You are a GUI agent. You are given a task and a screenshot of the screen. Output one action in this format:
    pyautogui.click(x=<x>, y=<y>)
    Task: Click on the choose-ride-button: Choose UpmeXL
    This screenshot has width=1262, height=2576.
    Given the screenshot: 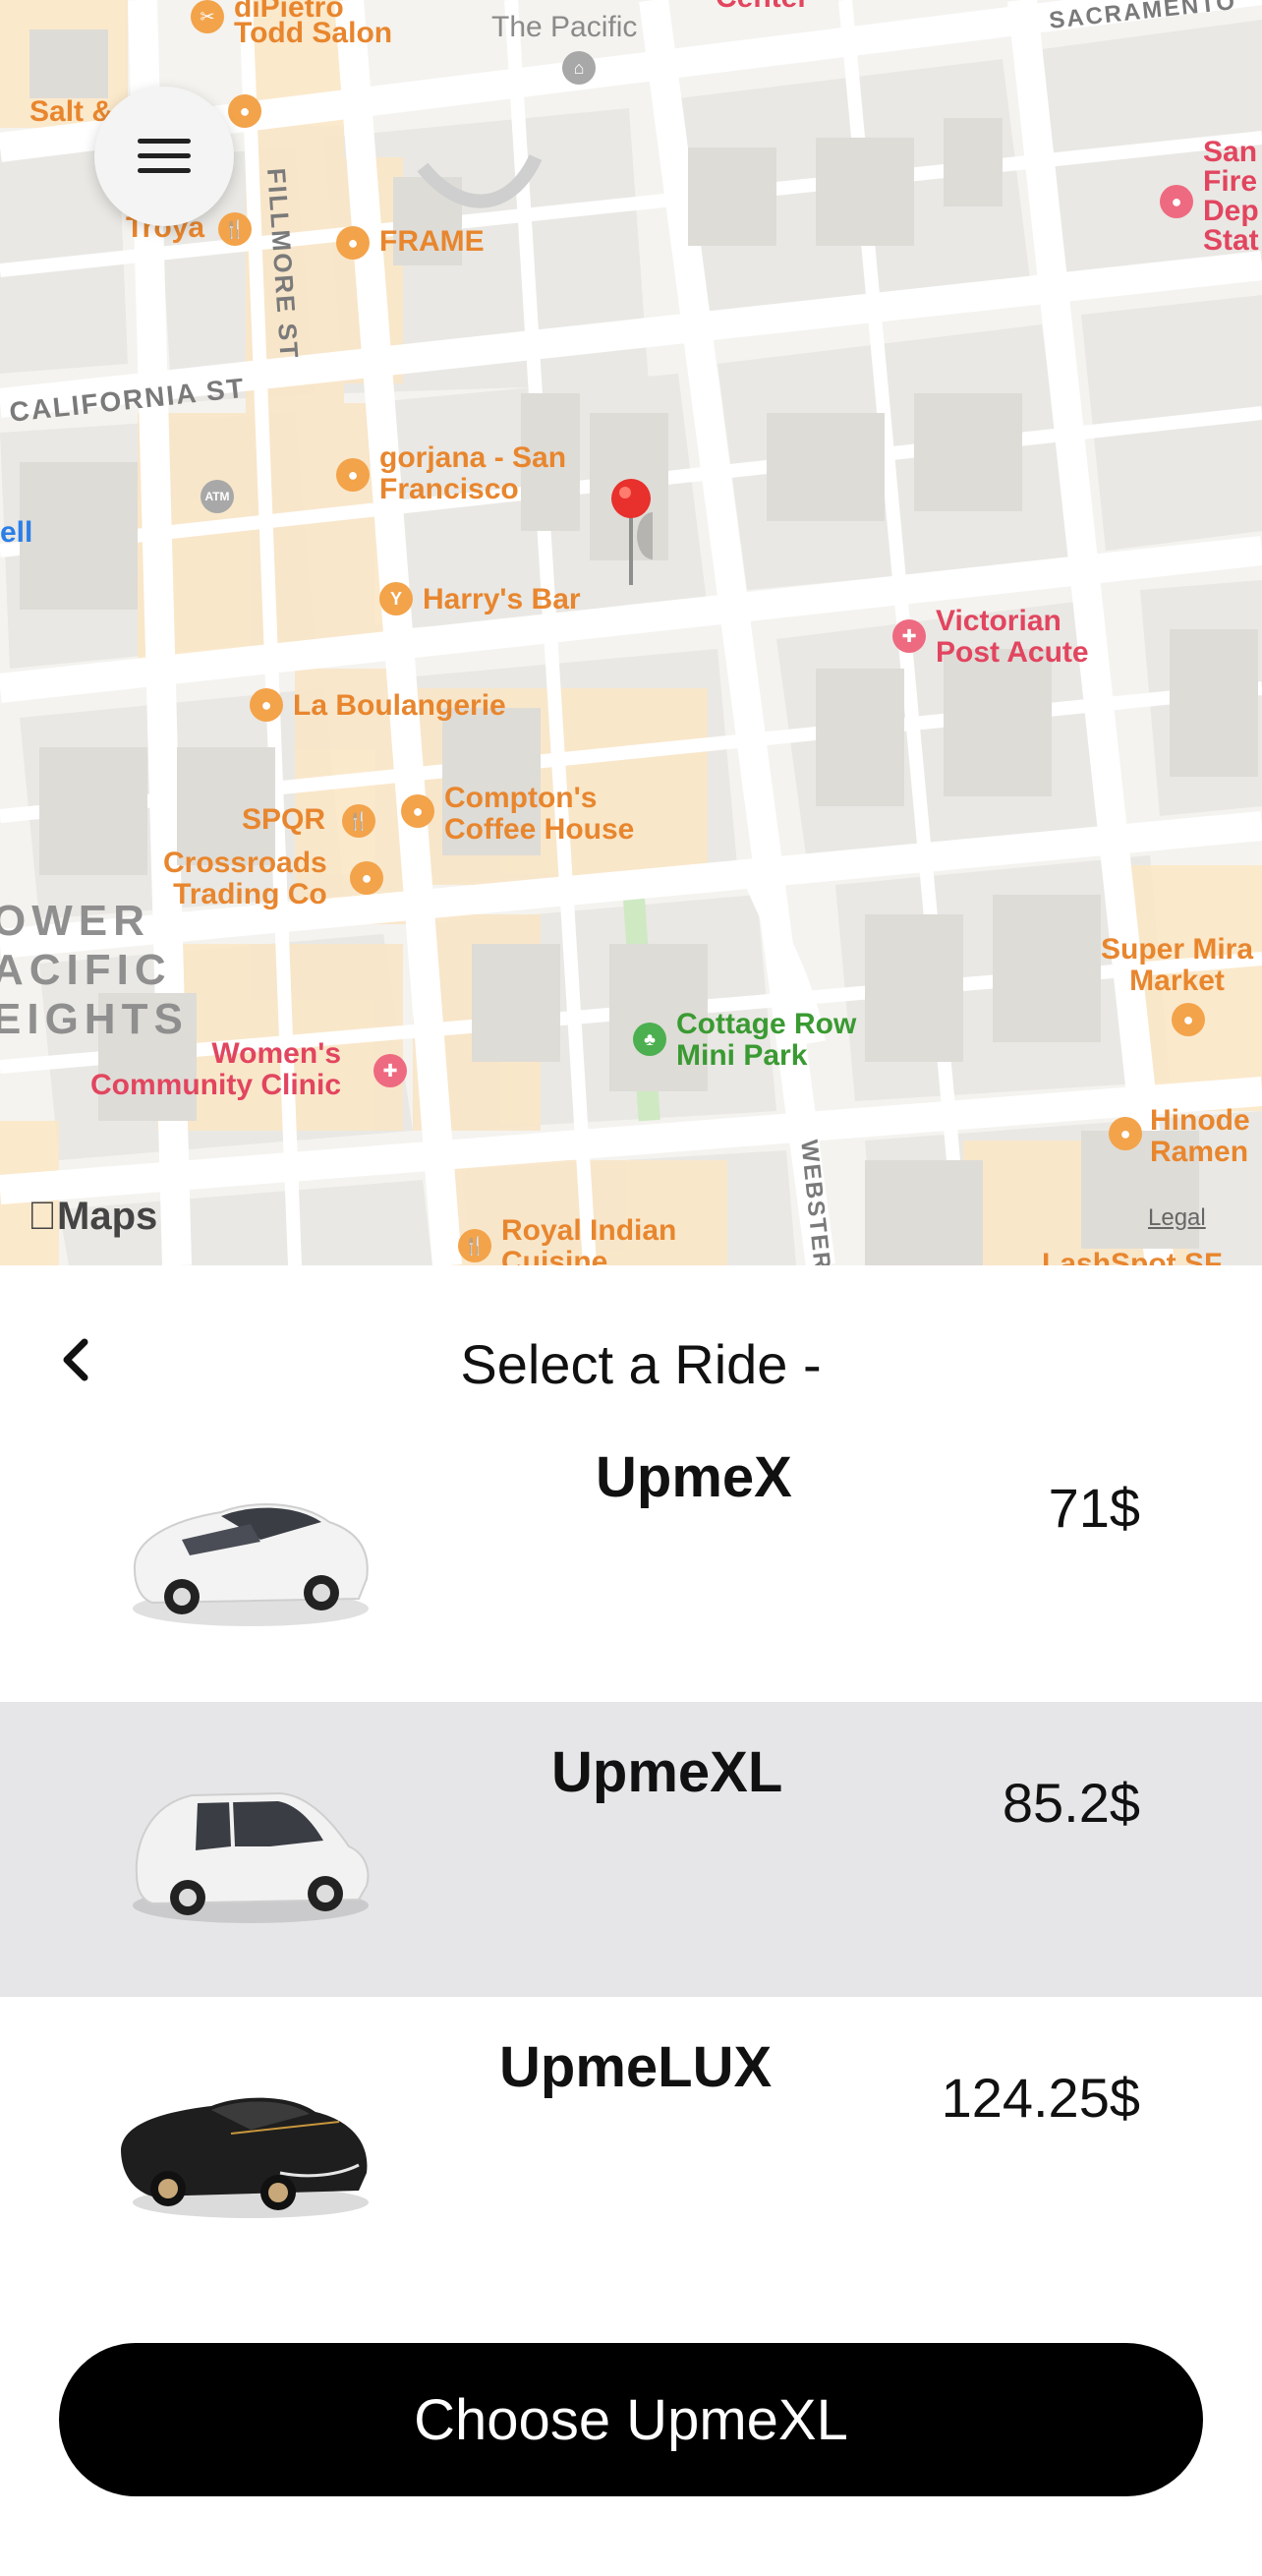 What is the action you would take?
    pyautogui.click(x=631, y=2419)
    